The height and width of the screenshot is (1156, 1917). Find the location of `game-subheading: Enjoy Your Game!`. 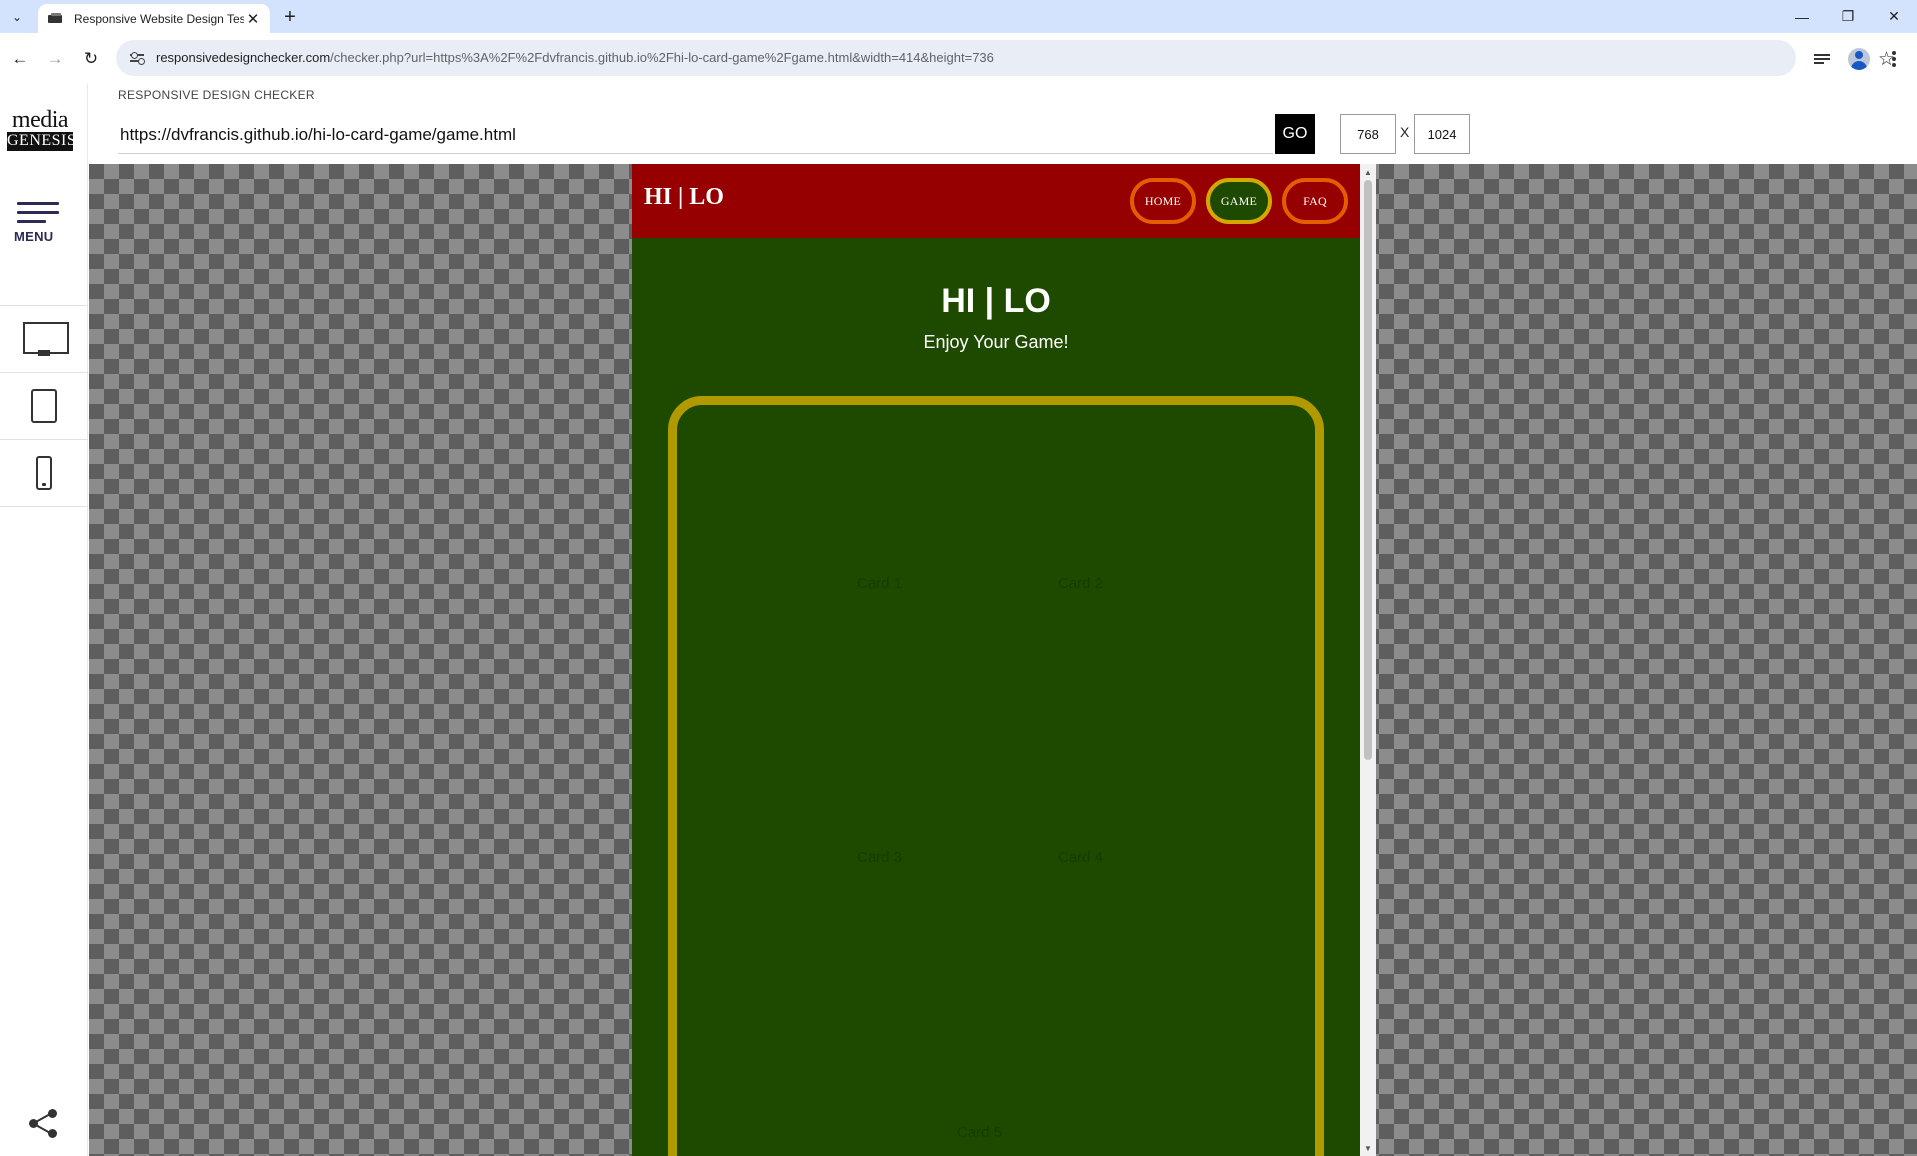

game-subheading: Enjoy Your Game! is located at coordinates (996, 342).